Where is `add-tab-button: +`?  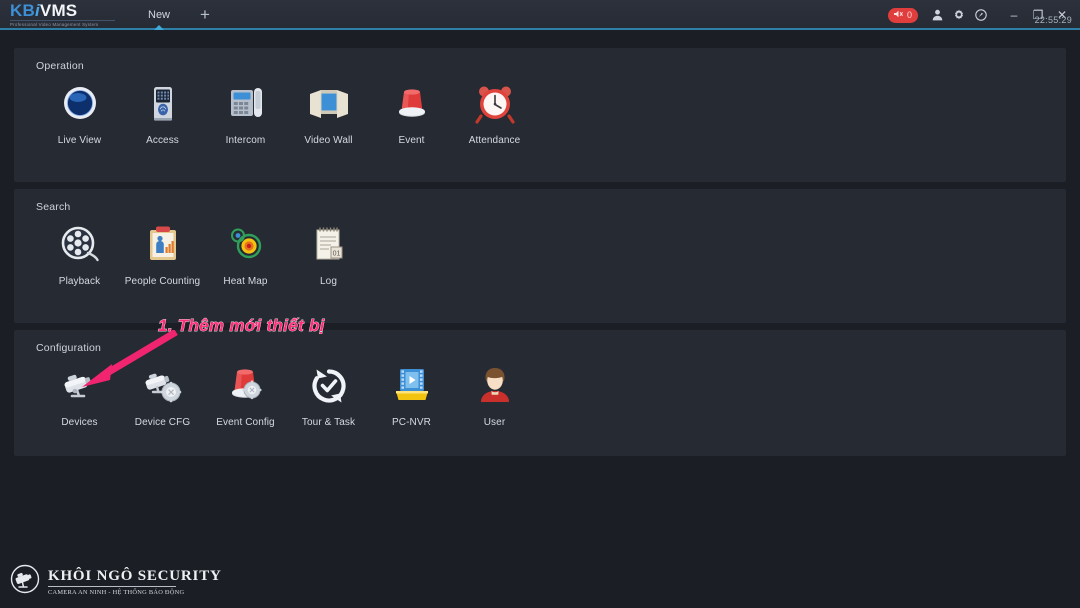 add-tab-button: + is located at coordinates (205, 15).